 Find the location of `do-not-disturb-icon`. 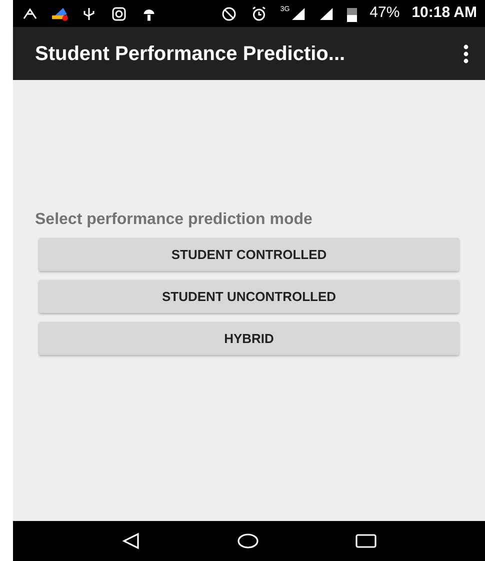

do-not-disturb-icon is located at coordinates (229, 13).